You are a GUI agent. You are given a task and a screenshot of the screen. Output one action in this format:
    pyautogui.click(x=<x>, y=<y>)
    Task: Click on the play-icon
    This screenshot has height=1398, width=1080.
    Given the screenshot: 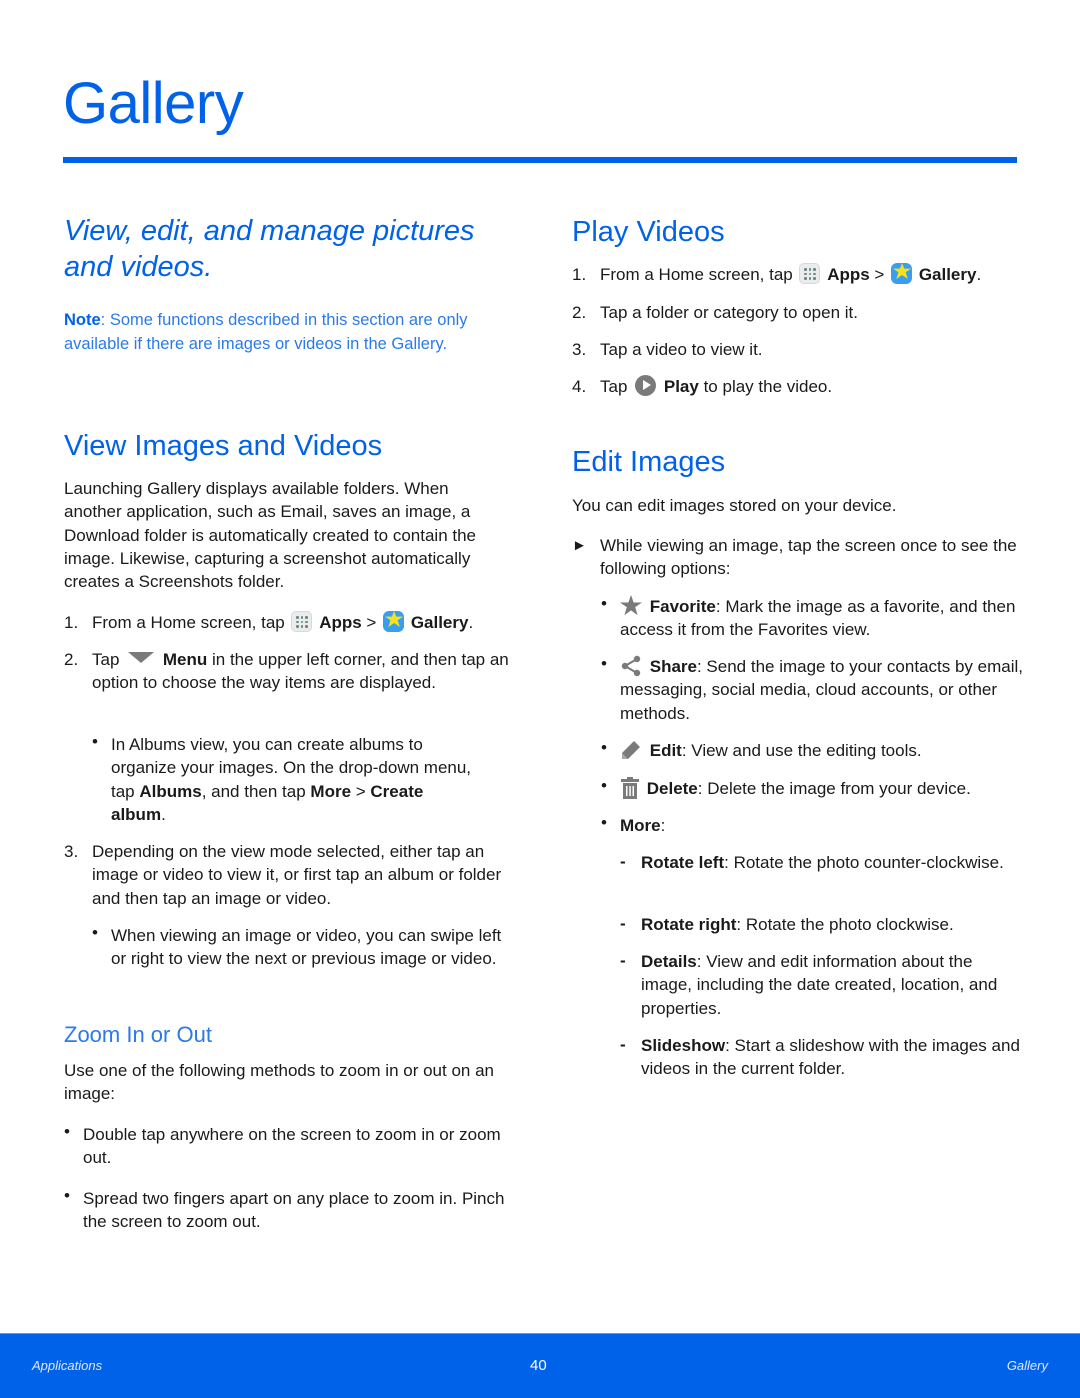 What is the action you would take?
    pyautogui.click(x=646, y=385)
    